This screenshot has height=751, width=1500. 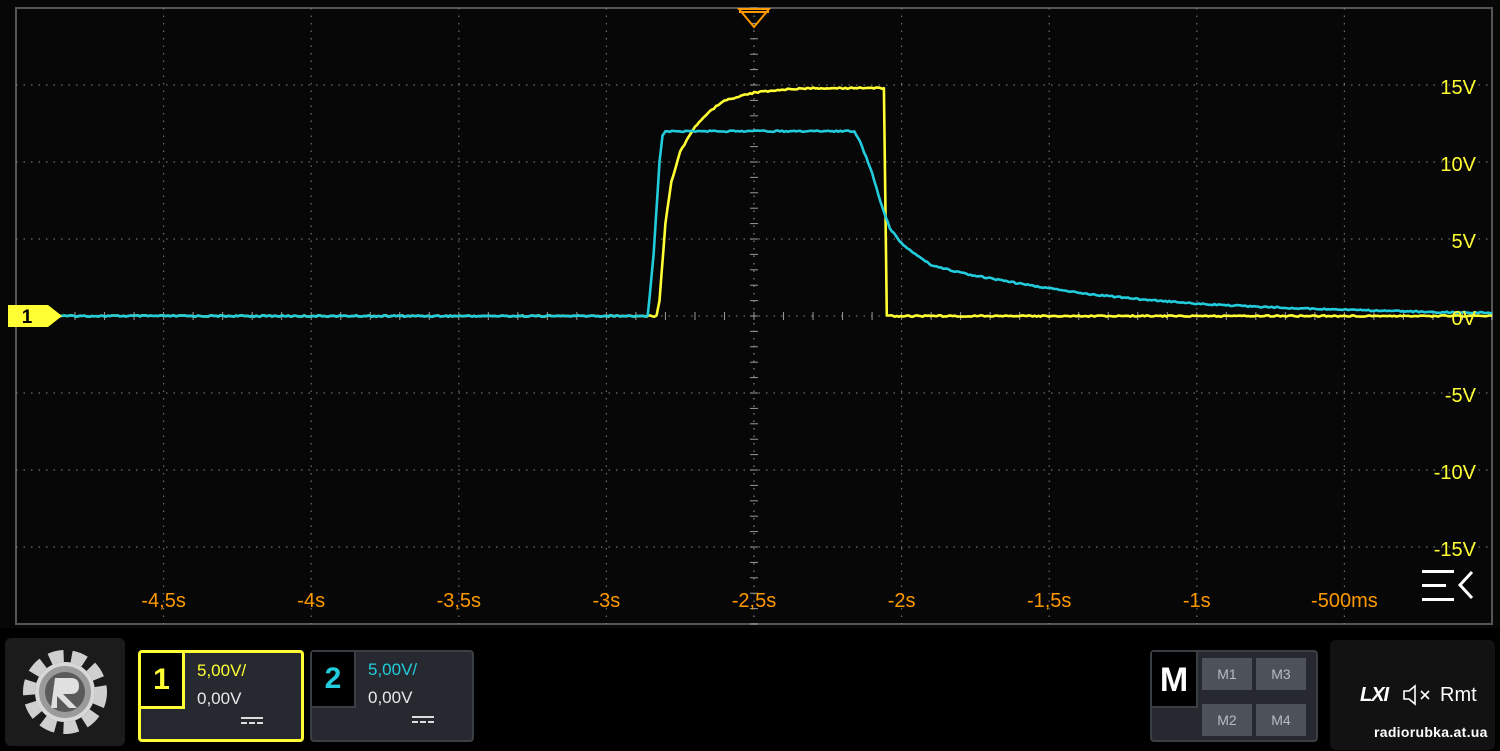 I want to click on y-tick-label: -10V, so click(x=1455, y=473).